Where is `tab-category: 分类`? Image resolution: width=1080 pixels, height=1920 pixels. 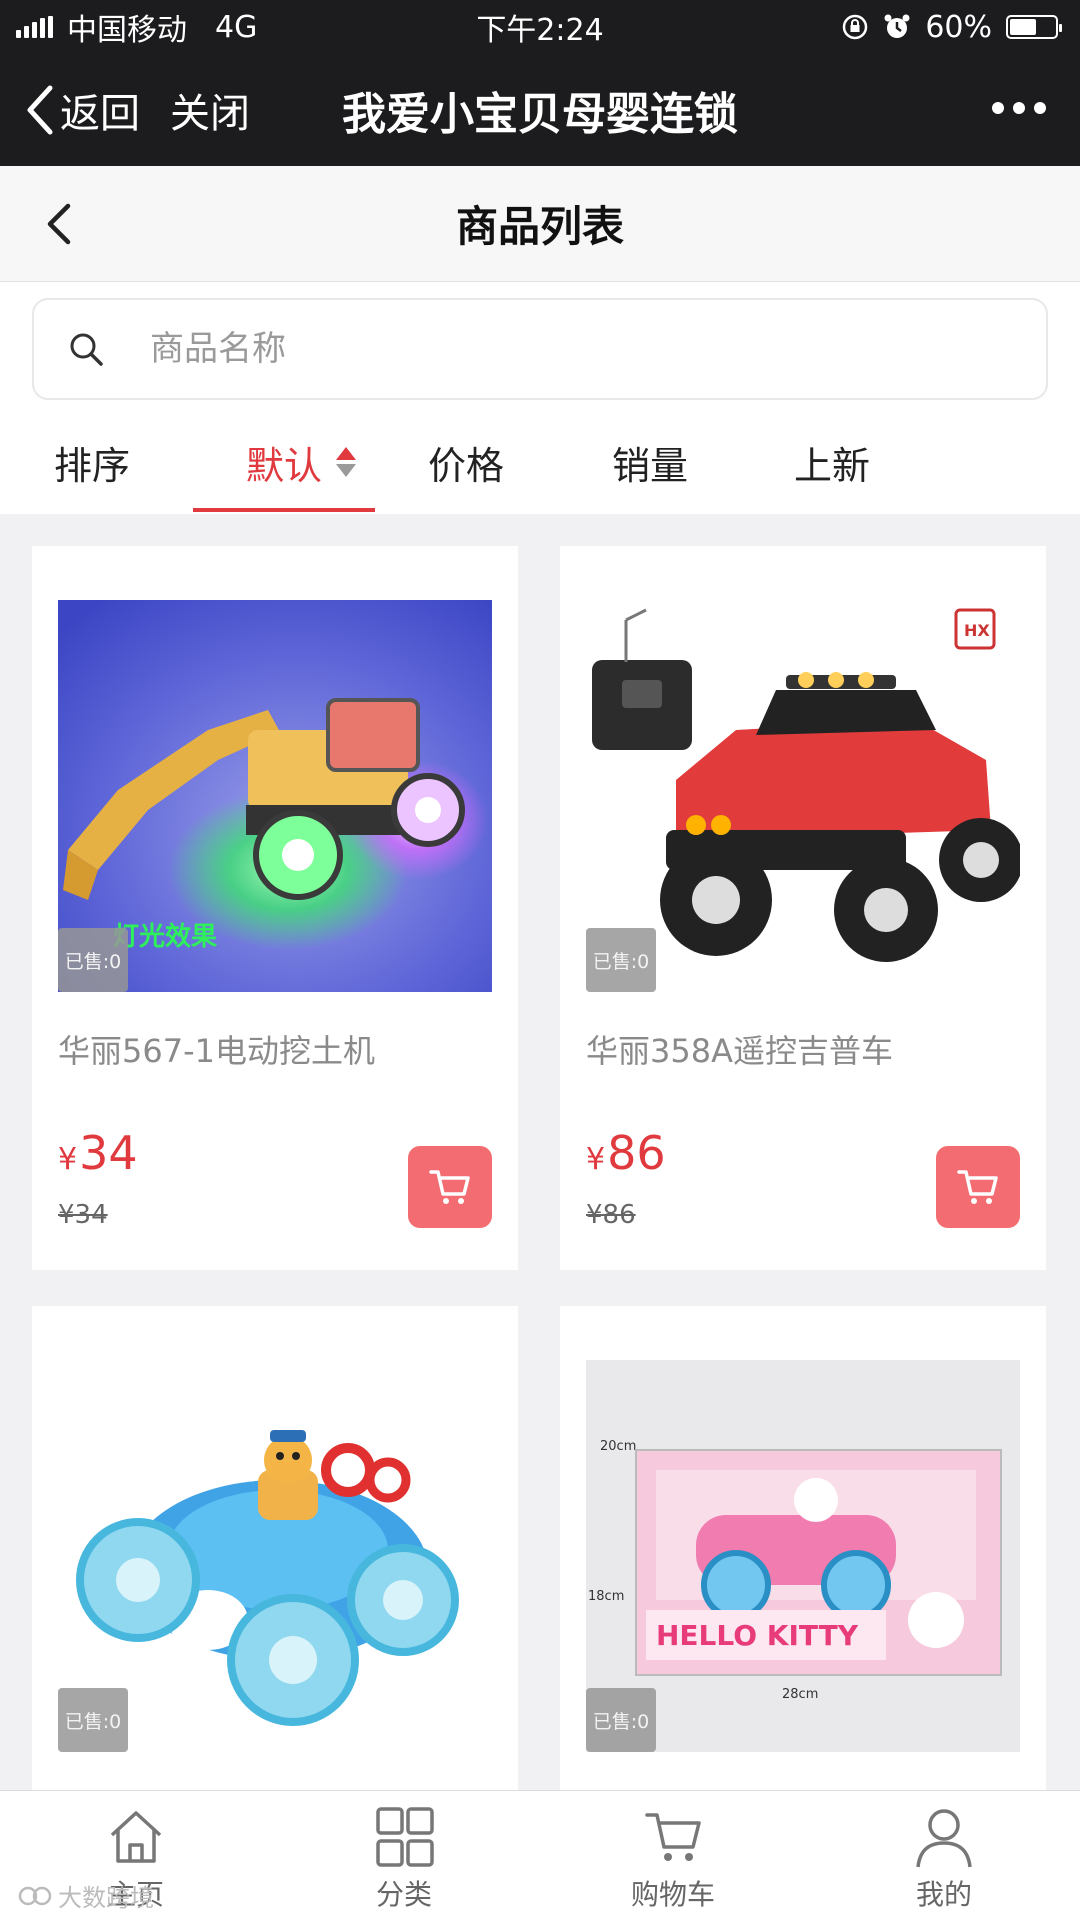
tab-category: 分类 is located at coordinates (404, 1855).